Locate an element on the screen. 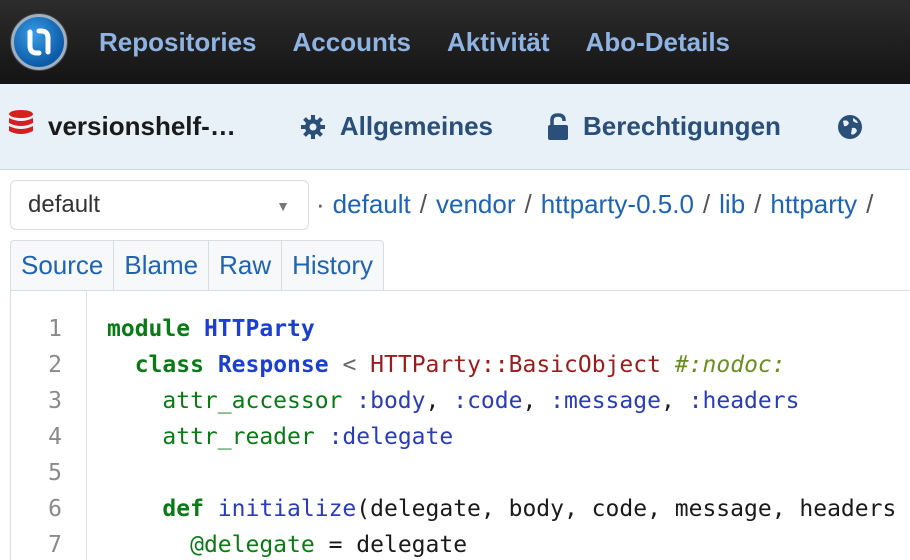 Image resolution: width=910 pixels, height=560 pixels. breadcrumb-item: lib is located at coordinates (732, 204).